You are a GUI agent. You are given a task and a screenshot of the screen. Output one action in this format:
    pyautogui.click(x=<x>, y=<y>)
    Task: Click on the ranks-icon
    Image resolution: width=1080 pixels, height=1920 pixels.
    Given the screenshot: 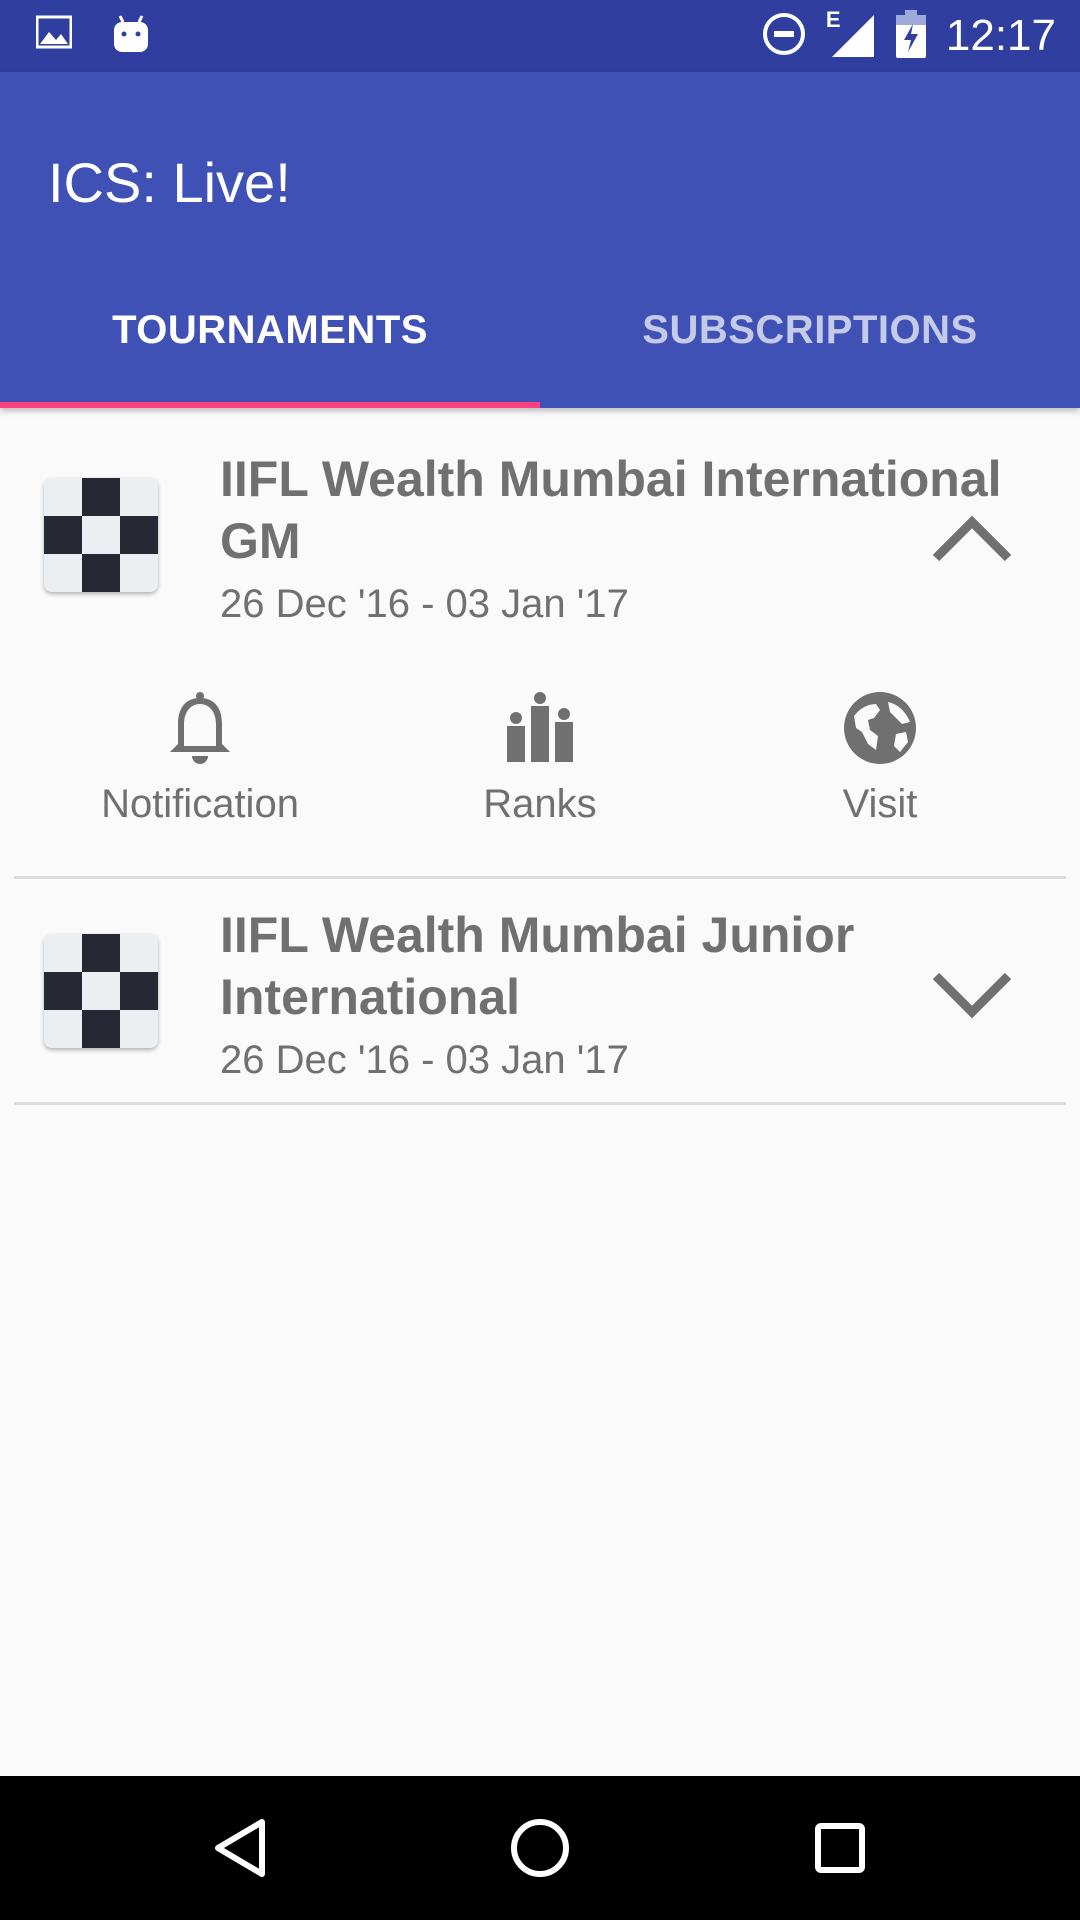 What is the action you would take?
    pyautogui.click(x=540, y=727)
    